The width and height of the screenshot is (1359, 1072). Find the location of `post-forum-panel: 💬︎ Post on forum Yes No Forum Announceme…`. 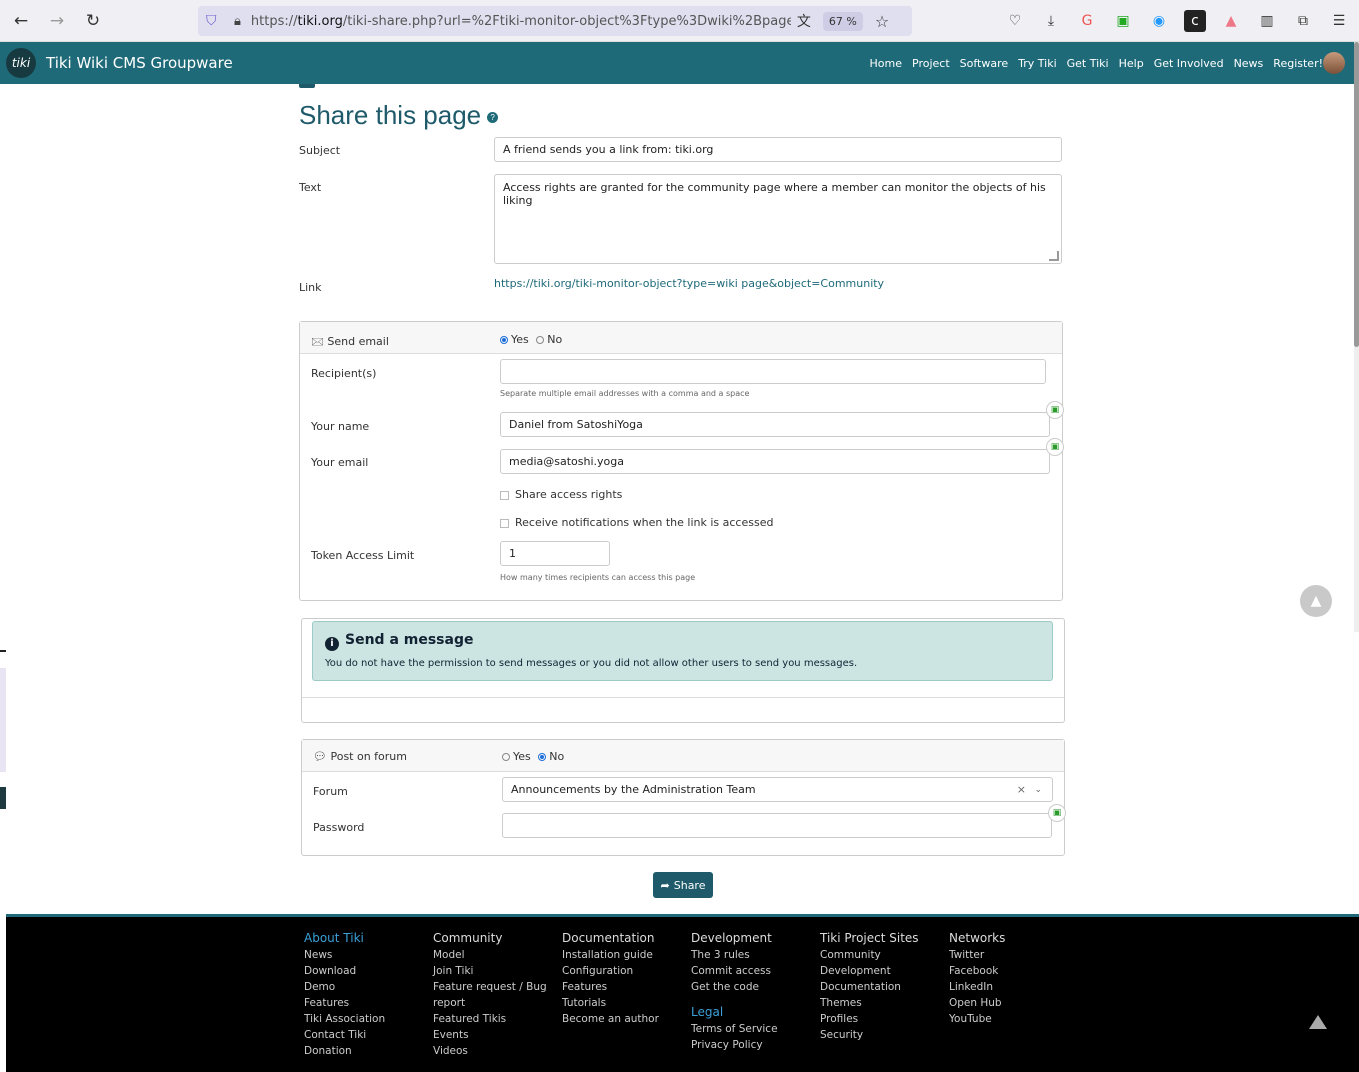

post-forum-panel: 💬︎ Post on forum Yes No Forum Announceme… is located at coordinates (683, 797).